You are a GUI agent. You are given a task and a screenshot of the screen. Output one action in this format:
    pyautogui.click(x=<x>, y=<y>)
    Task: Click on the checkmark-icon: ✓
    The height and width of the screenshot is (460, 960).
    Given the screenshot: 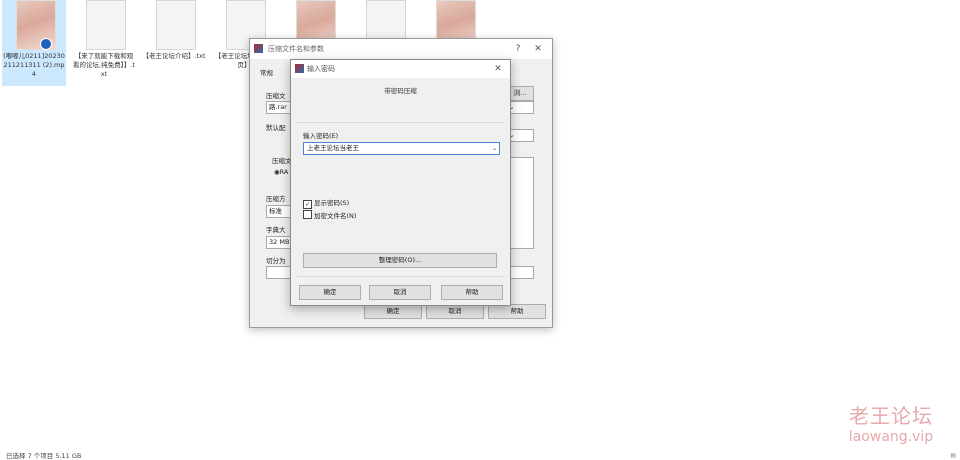 What is the action you would take?
    pyautogui.click(x=307, y=204)
    